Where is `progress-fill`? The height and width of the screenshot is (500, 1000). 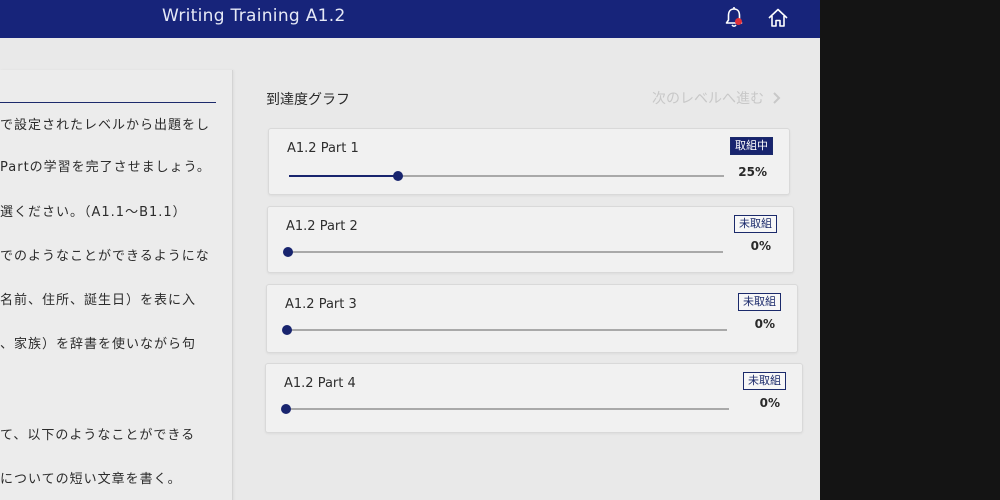 progress-fill is located at coordinates (343, 176).